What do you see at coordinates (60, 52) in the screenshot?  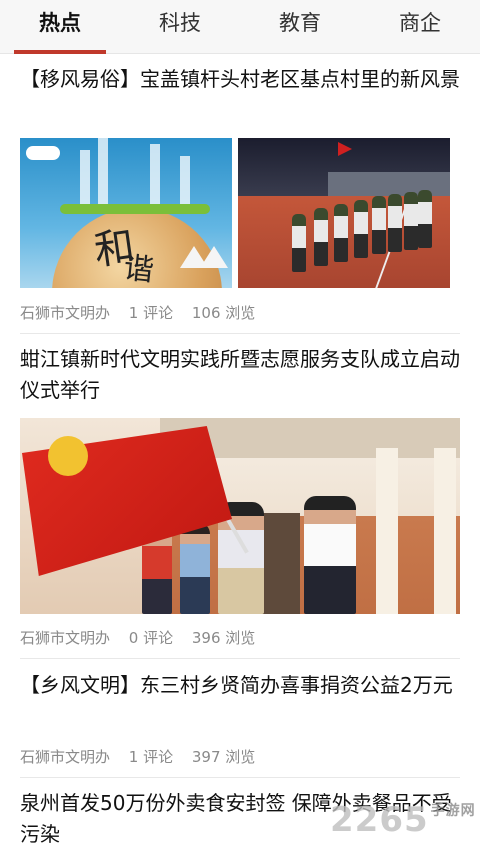 I see `active-tab-indicator` at bounding box center [60, 52].